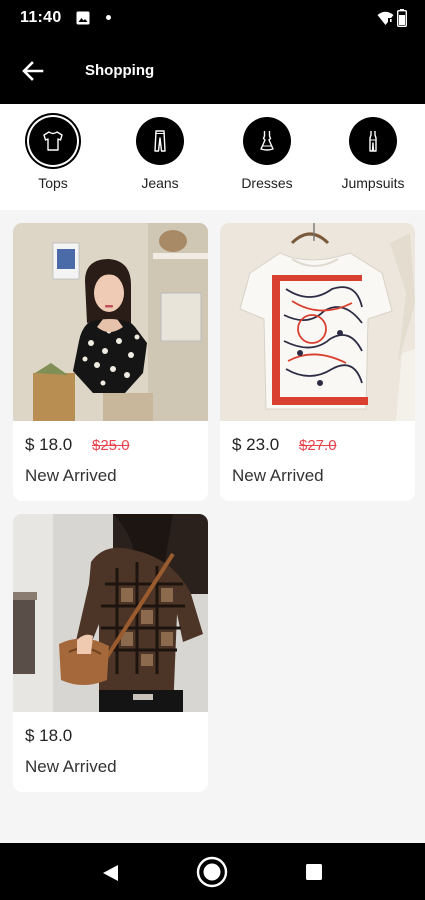 The width and height of the screenshot is (425, 900). Describe the element at coordinates (53, 183) in the screenshot. I see `category-label: Tops` at that location.